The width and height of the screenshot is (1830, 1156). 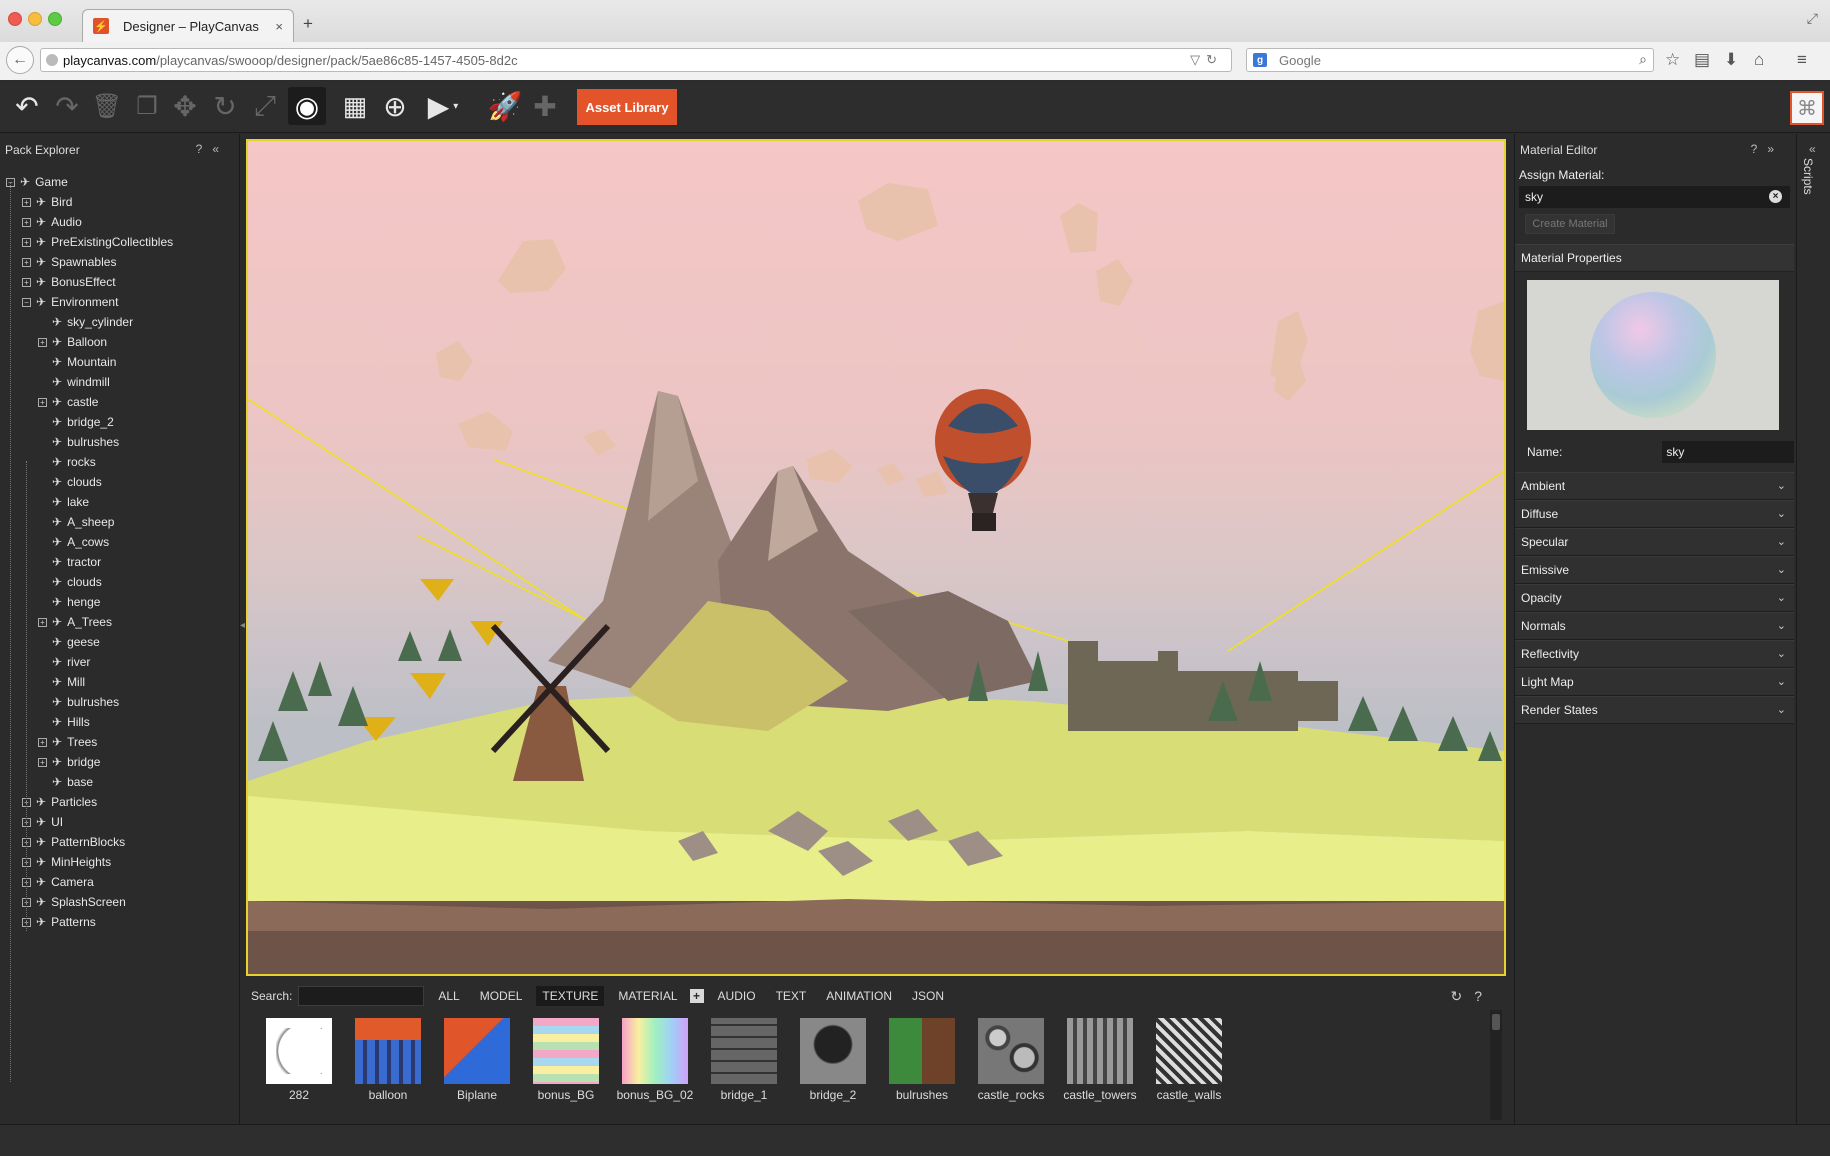 What do you see at coordinates (58, 882) in the screenshot?
I see `tree-node: + ✈ Camera` at bounding box center [58, 882].